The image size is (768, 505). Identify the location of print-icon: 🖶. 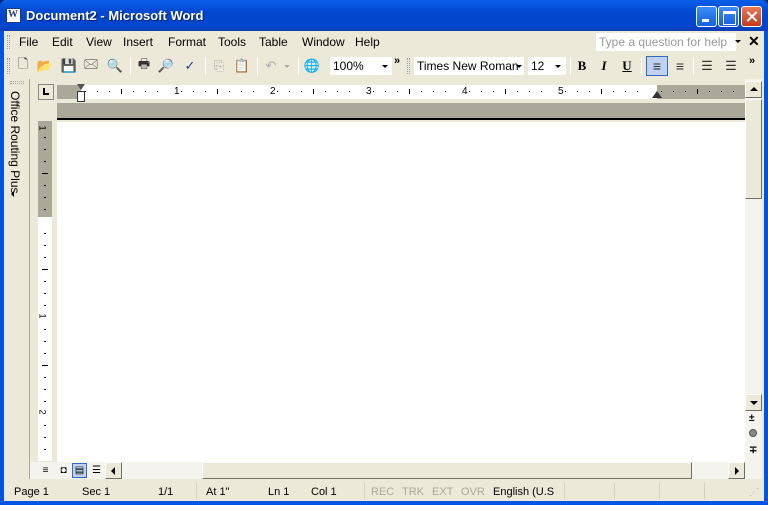
(144, 65).